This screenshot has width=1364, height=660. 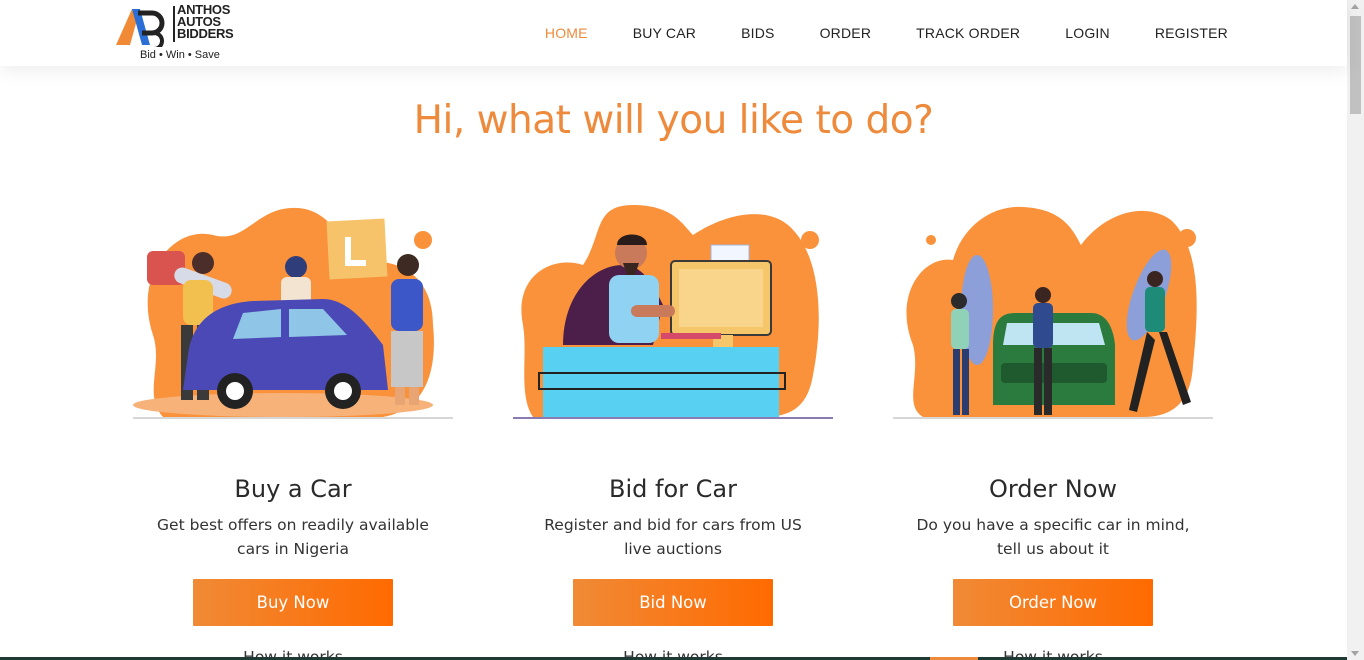 I want to click on nav-home: HOME, so click(x=566, y=33).